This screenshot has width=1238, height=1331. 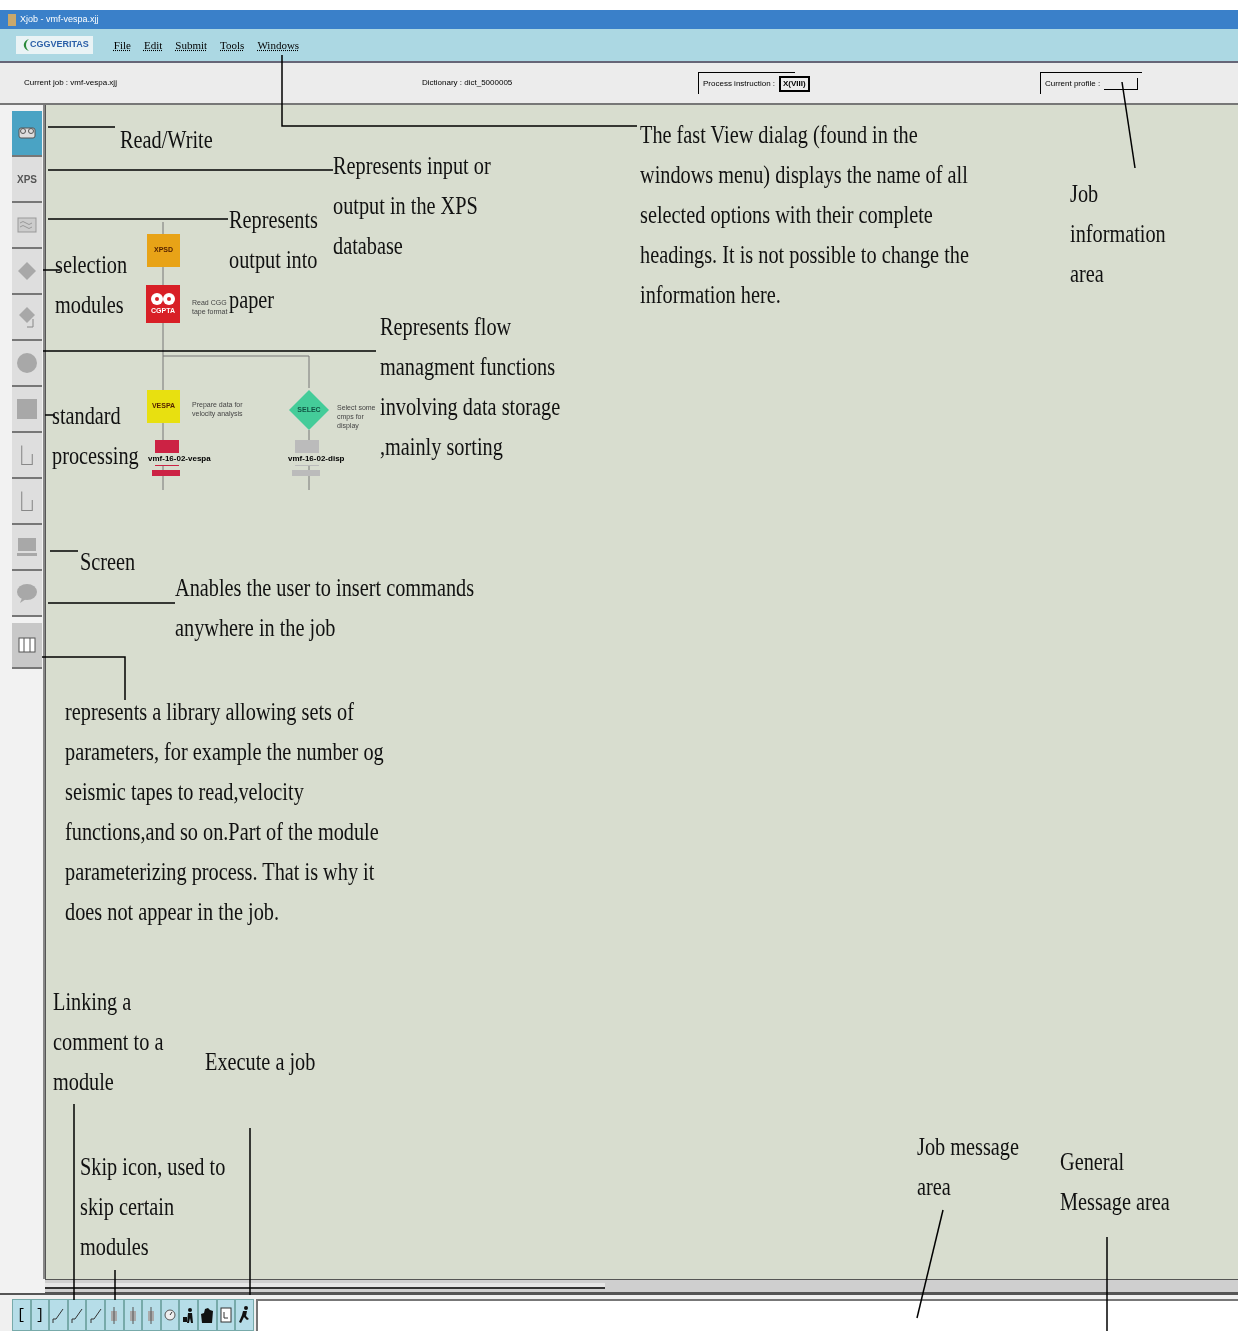 What do you see at coordinates (59, 19) in the screenshot?
I see `window-title: Xjob - vmf-vespa.xjj` at bounding box center [59, 19].